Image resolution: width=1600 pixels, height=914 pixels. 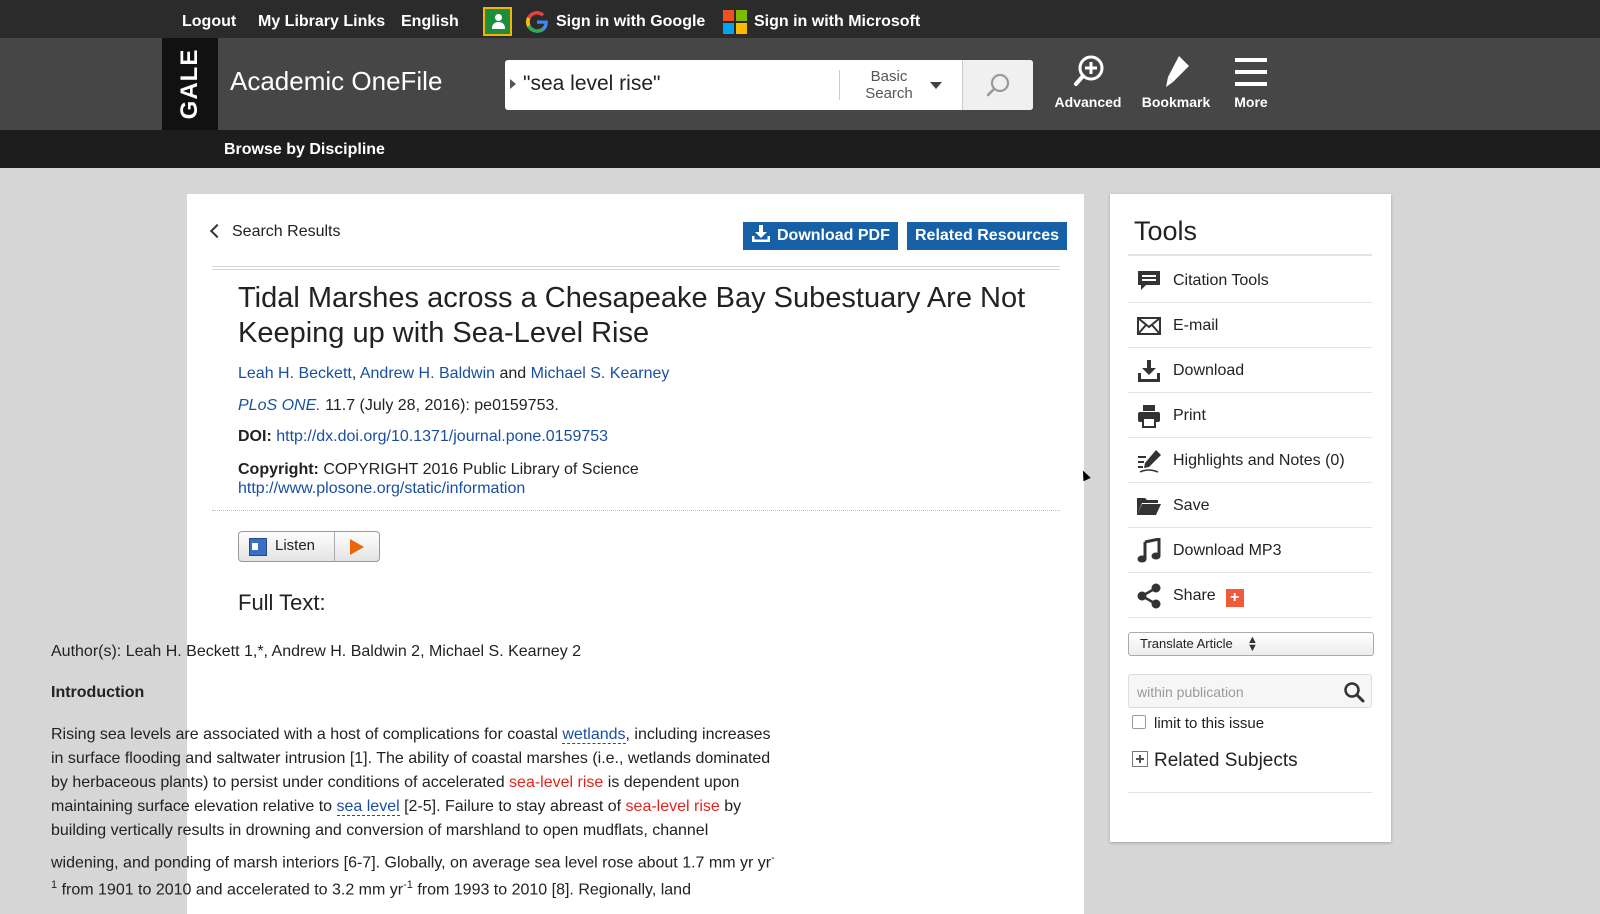 What do you see at coordinates (600, 373) in the screenshot?
I see `author-link: Michael S. Kearney` at bounding box center [600, 373].